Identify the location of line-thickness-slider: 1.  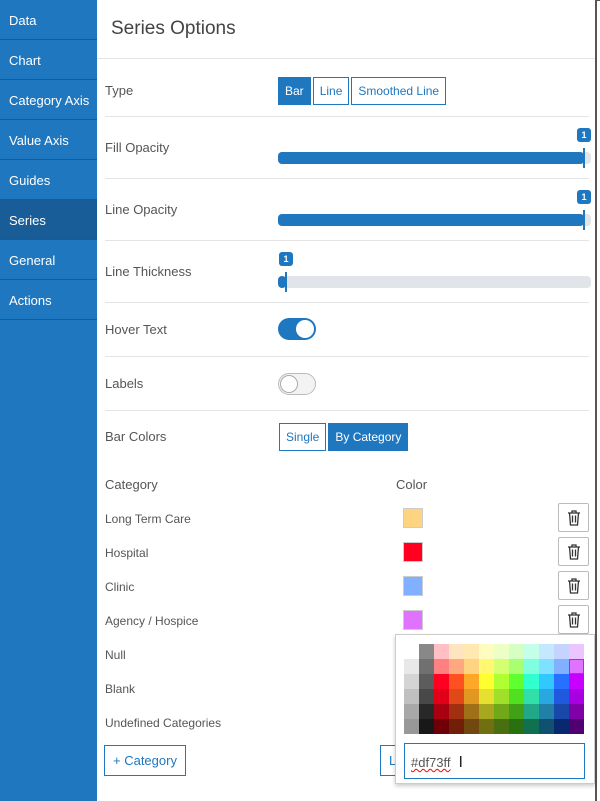
(434, 272).